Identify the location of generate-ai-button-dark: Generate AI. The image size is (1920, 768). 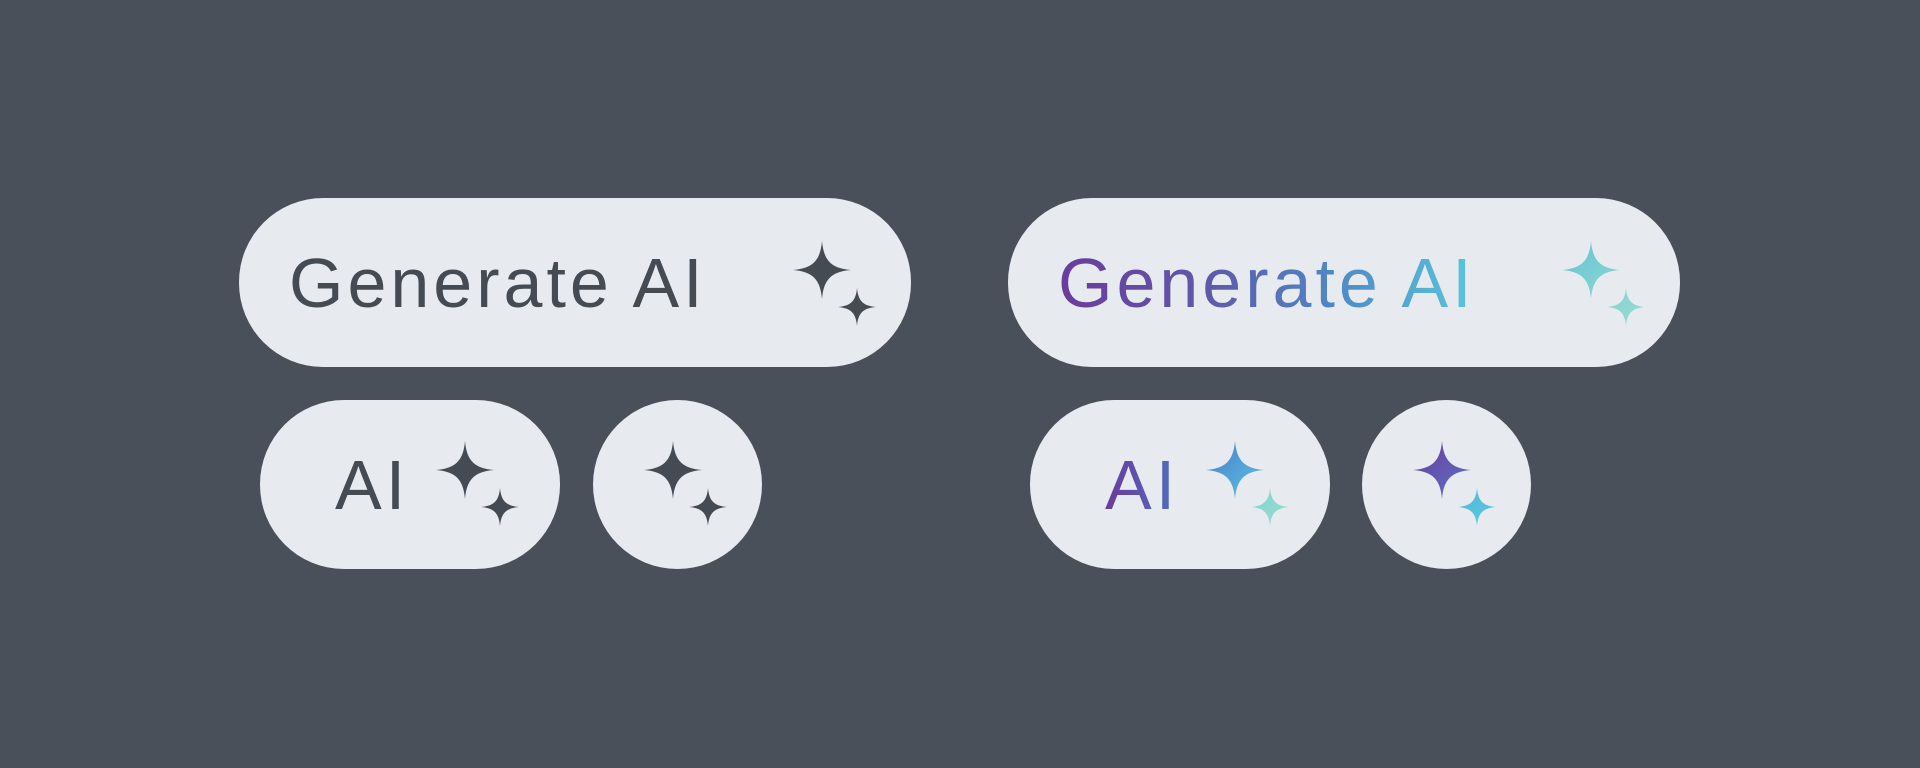
(575, 282).